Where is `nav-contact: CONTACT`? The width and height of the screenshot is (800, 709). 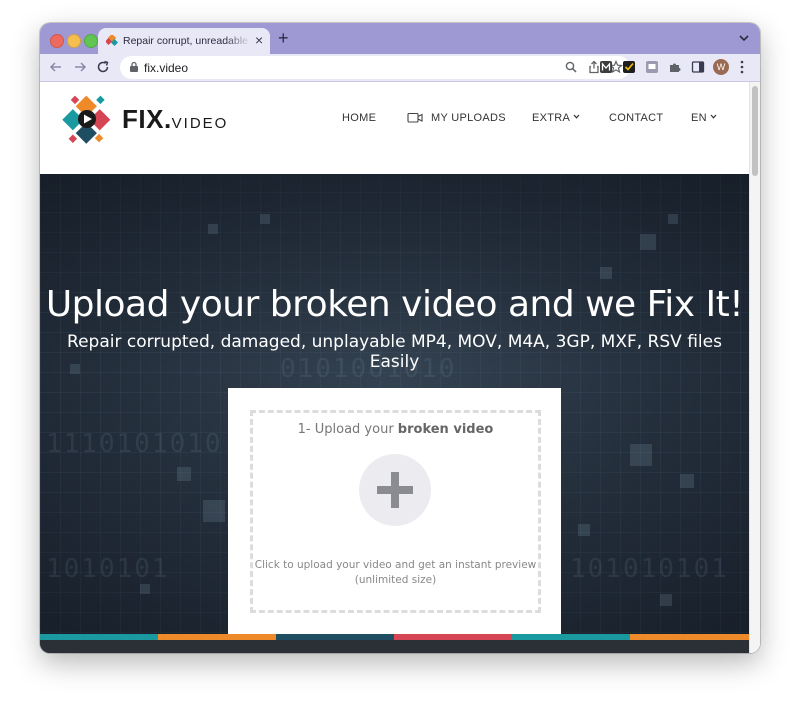
nav-contact: CONTACT is located at coordinates (636, 118).